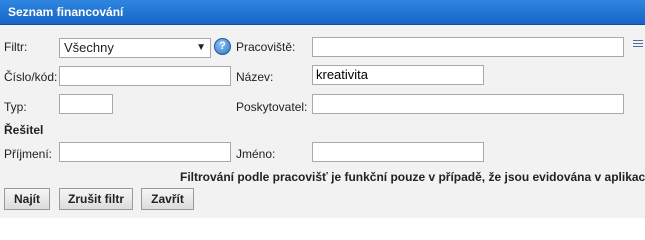 The width and height of the screenshot is (645, 240). What do you see at coordinates (24, 130) in the screenshot?
I see `solver-section-heading: Řešitel` at bounding box center [24, 130].